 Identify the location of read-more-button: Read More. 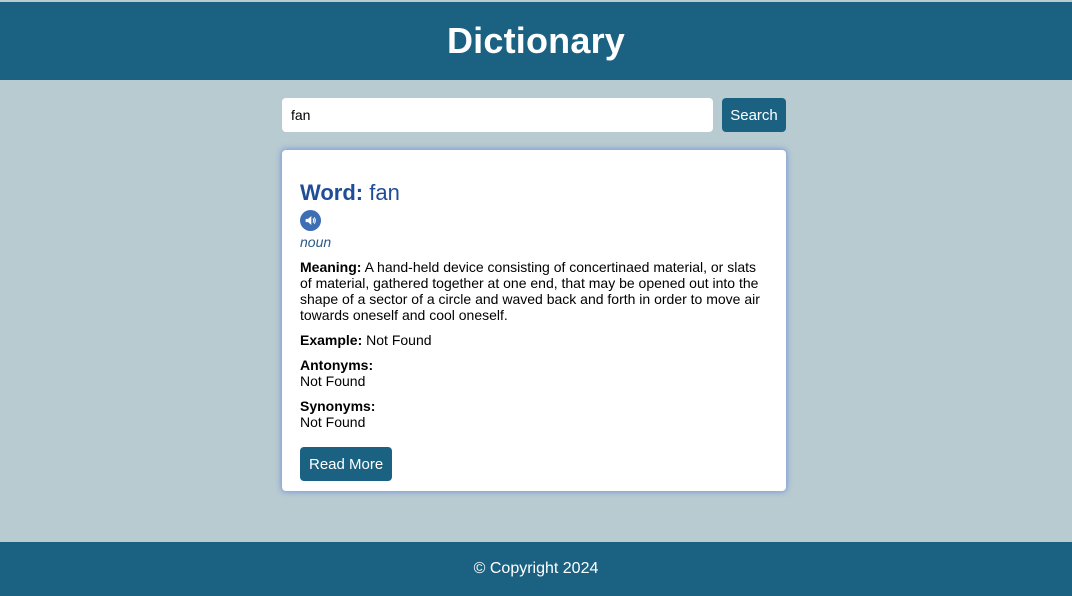
(346, 464).